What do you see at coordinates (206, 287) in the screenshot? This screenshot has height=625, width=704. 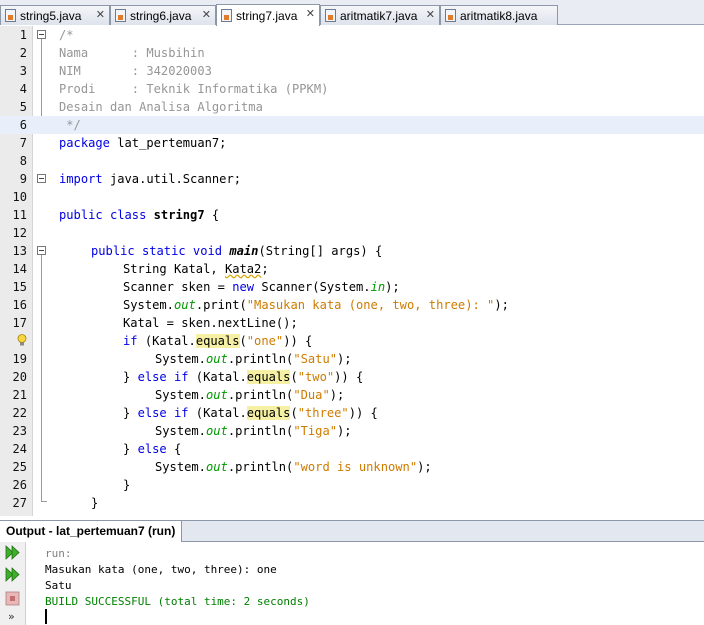 I see `code-line: 15 Scanner sken = new Scanner(System.in);` at bounding box center [206, 287].